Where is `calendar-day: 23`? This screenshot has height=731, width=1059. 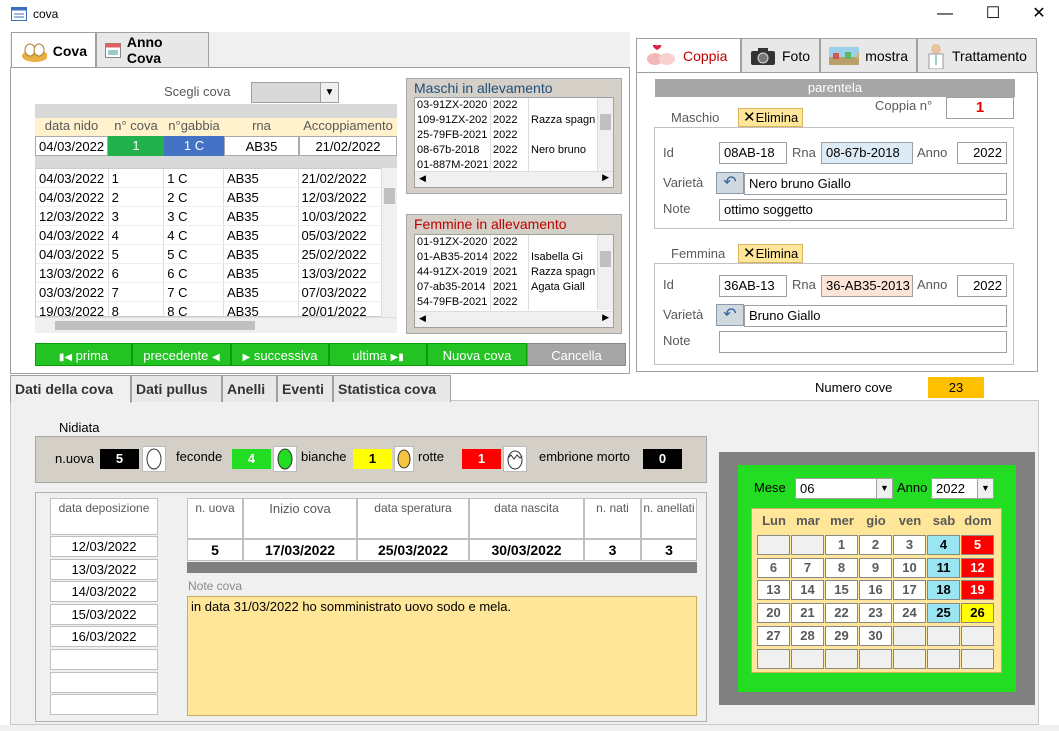
calendar-day: 23 is located at coordinates (875, 613).